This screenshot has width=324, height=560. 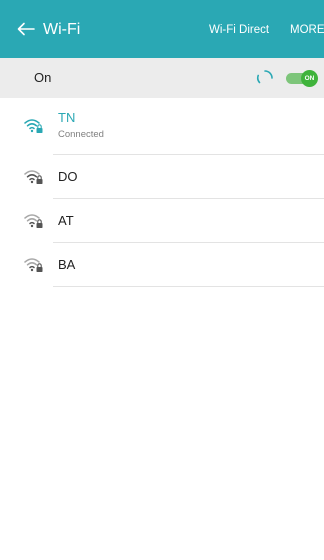 I want to click on back-arrow-icon, so click(x=26, y=29).